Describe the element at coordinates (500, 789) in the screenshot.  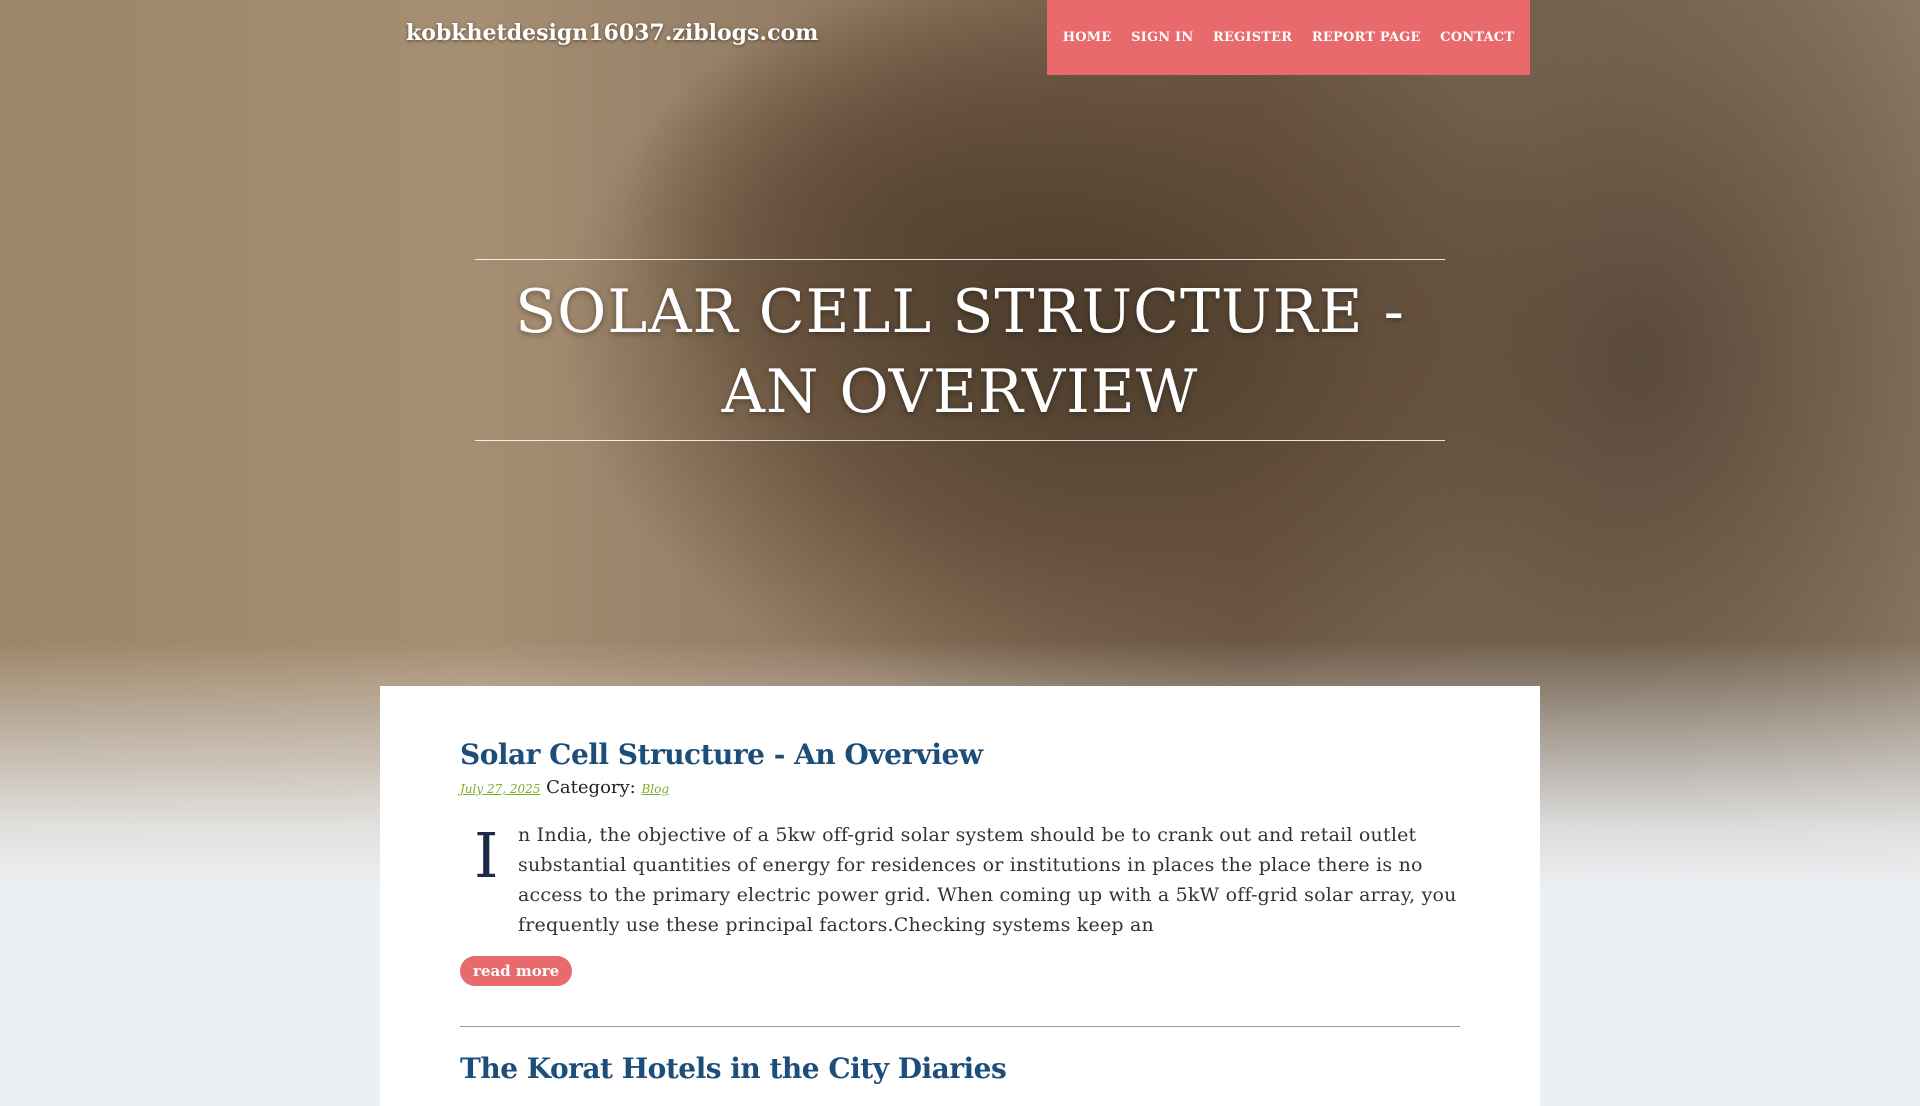
I see `post-date-link: July 27, 2025` at that location.